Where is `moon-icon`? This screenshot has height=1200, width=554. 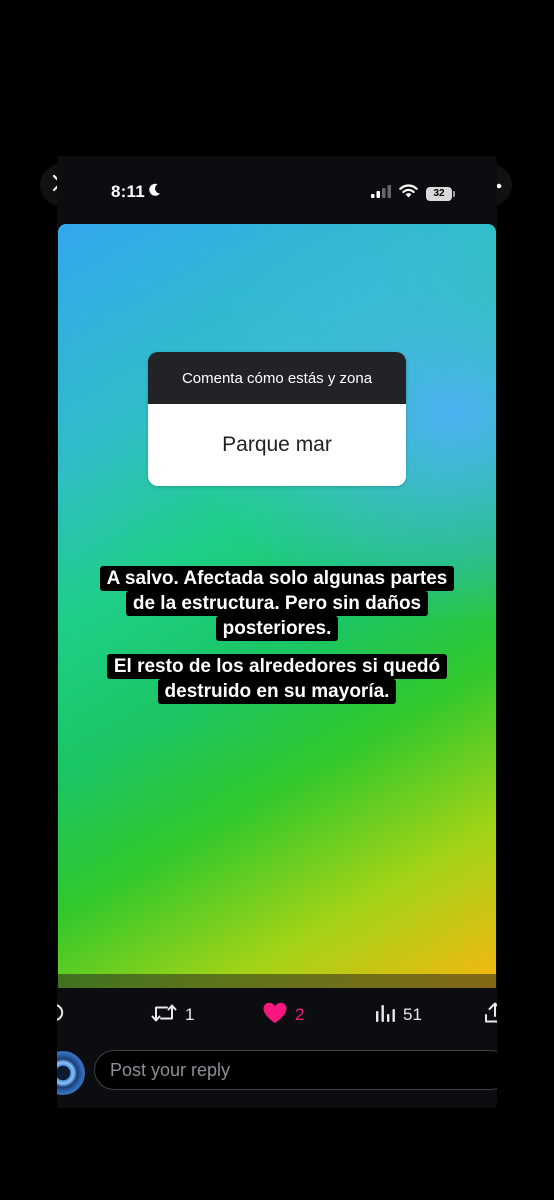
moon-icon is located at coordinates (154, 192).